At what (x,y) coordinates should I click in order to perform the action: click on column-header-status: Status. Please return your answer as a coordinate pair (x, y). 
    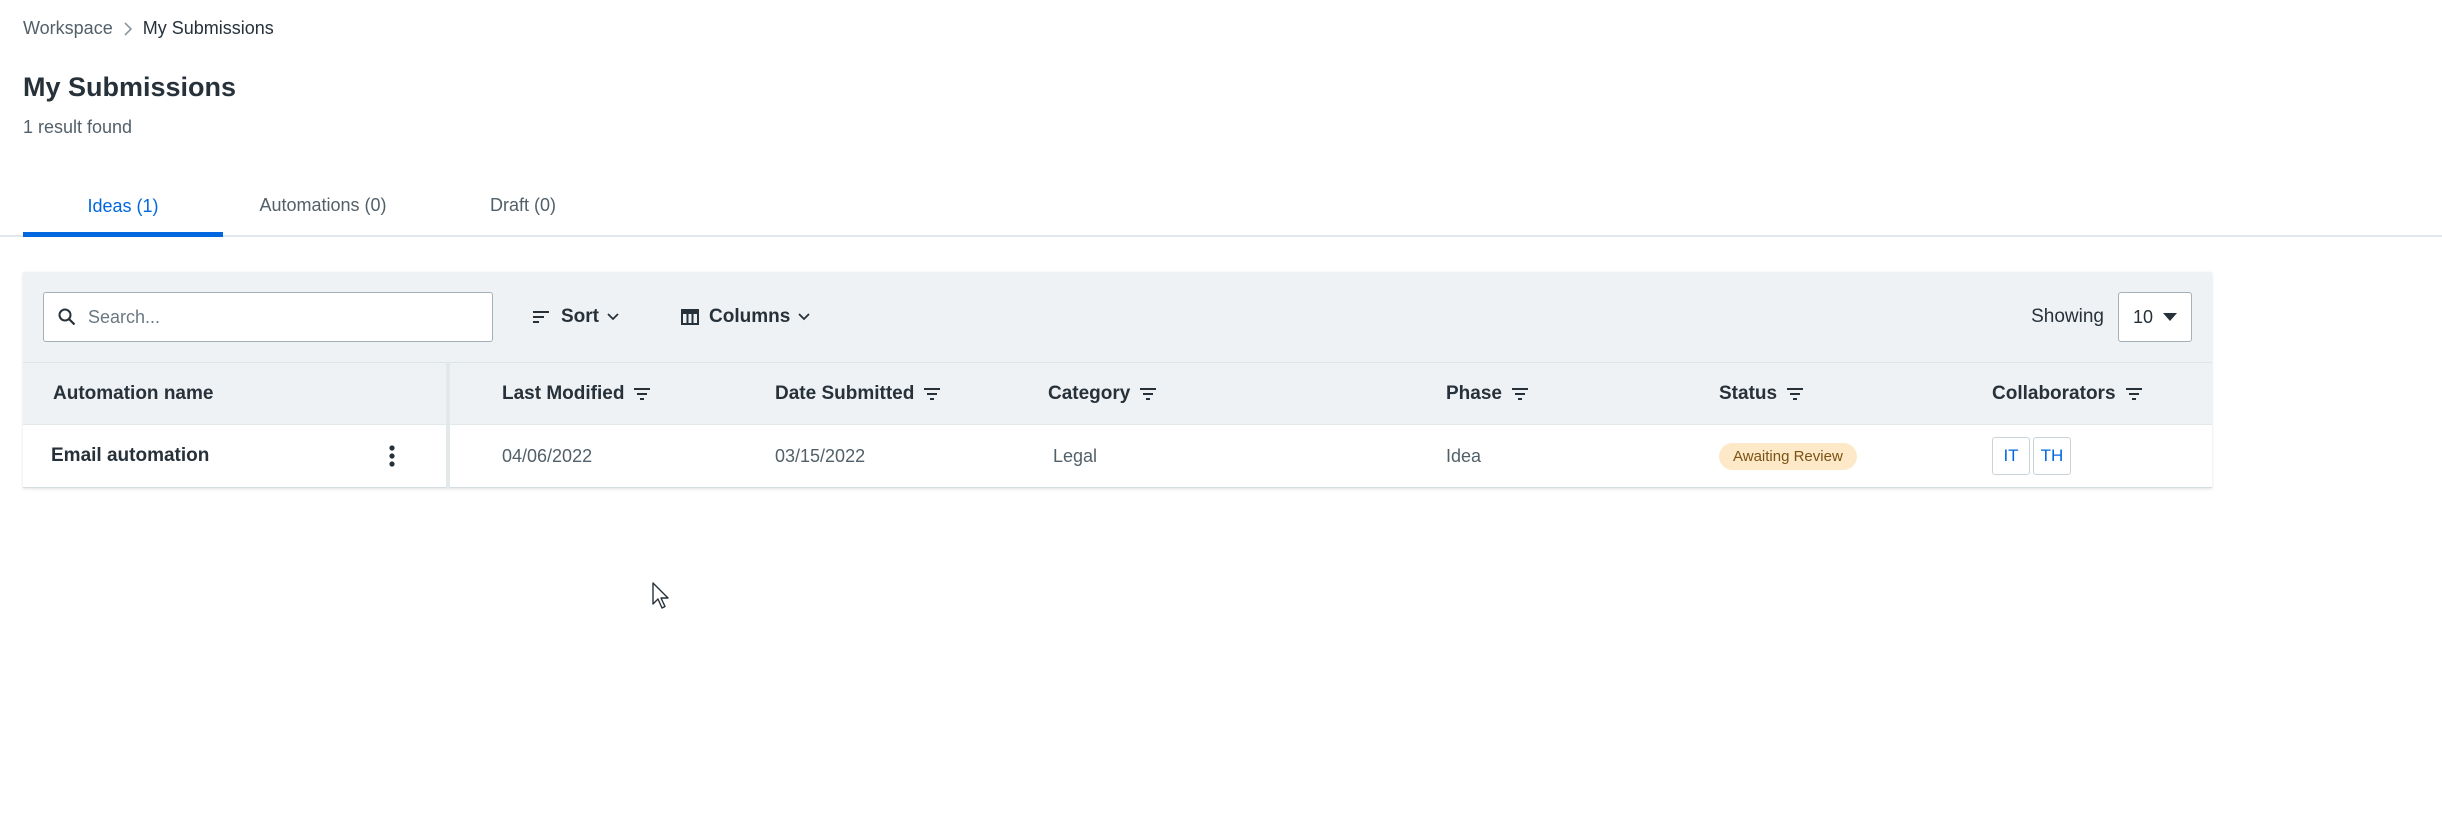
    Looking at the image, I should click on (1761, 394).